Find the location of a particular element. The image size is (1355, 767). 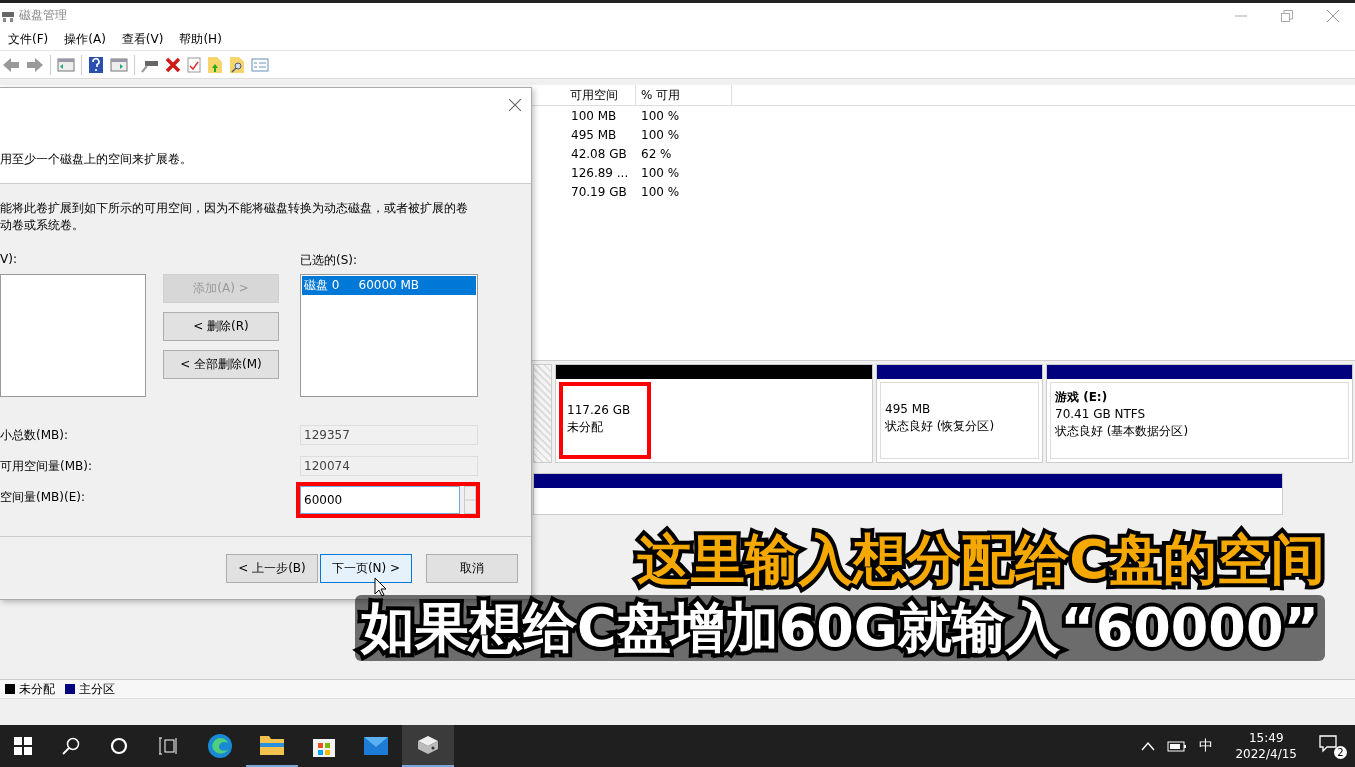

wizard-note-line: 动卷或系统卷。 is located at coordinates (42, 225).